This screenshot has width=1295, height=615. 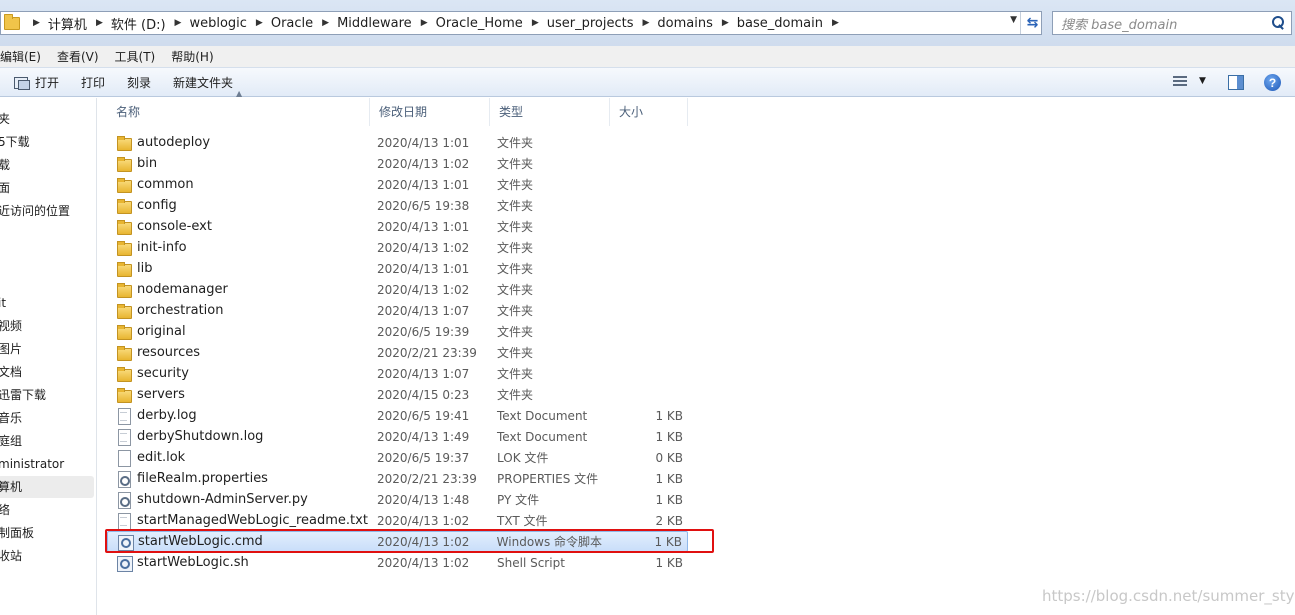 What do you see at coordinates (47, 188) in the screenshot?
I see `nav-item: 面` at bounding box center [47, 188].